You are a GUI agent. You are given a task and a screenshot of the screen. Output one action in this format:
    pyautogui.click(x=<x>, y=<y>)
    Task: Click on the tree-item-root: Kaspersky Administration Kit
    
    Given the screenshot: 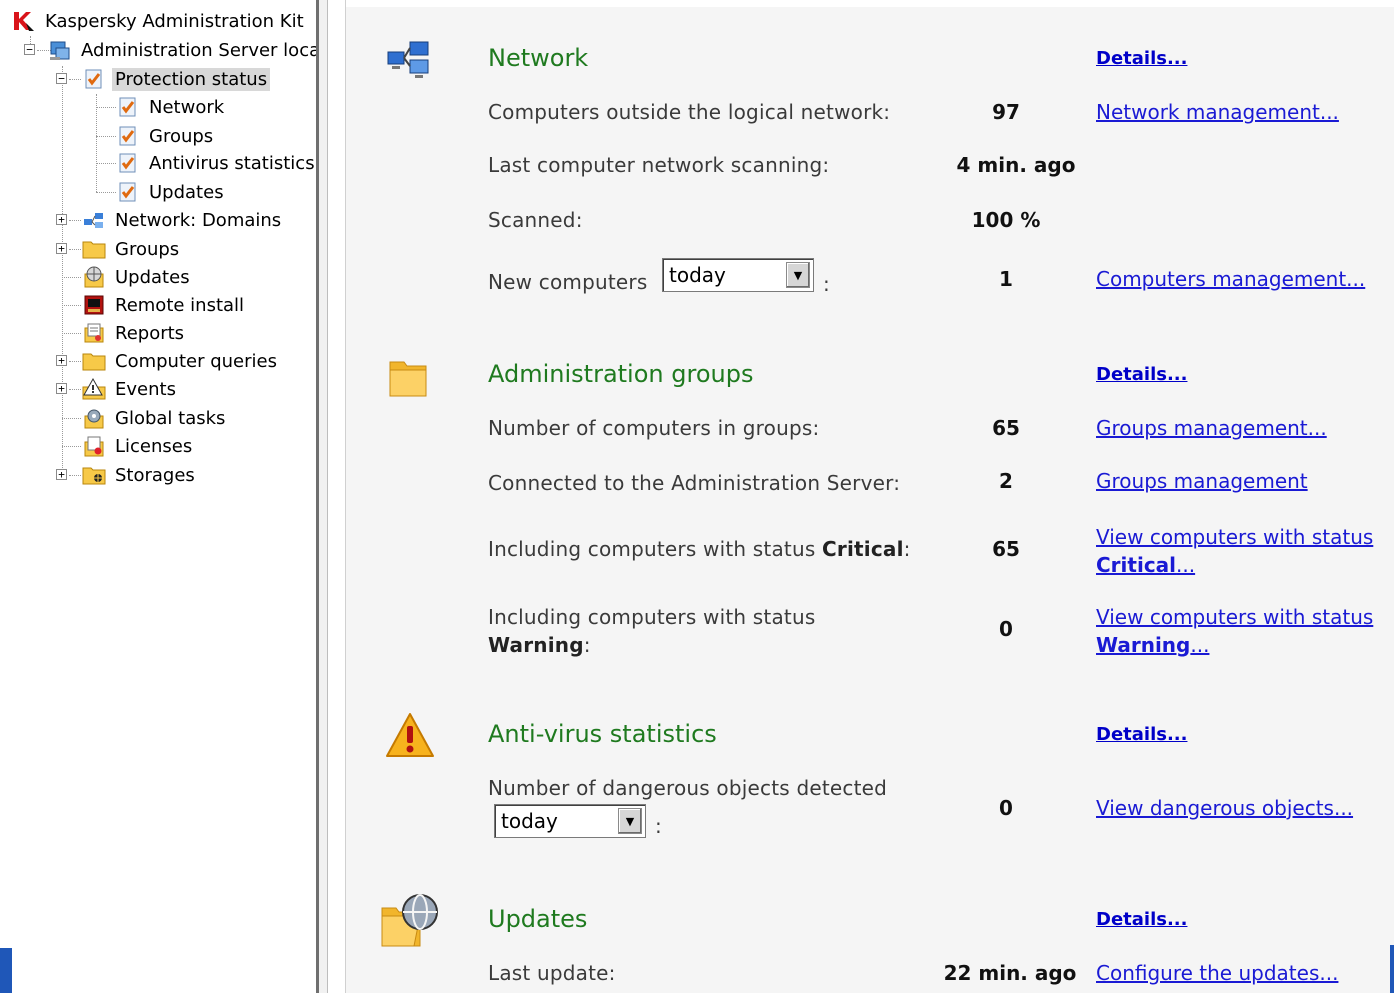 What is the action you would take?
    pyautogui.click(x=159, y=21)
    